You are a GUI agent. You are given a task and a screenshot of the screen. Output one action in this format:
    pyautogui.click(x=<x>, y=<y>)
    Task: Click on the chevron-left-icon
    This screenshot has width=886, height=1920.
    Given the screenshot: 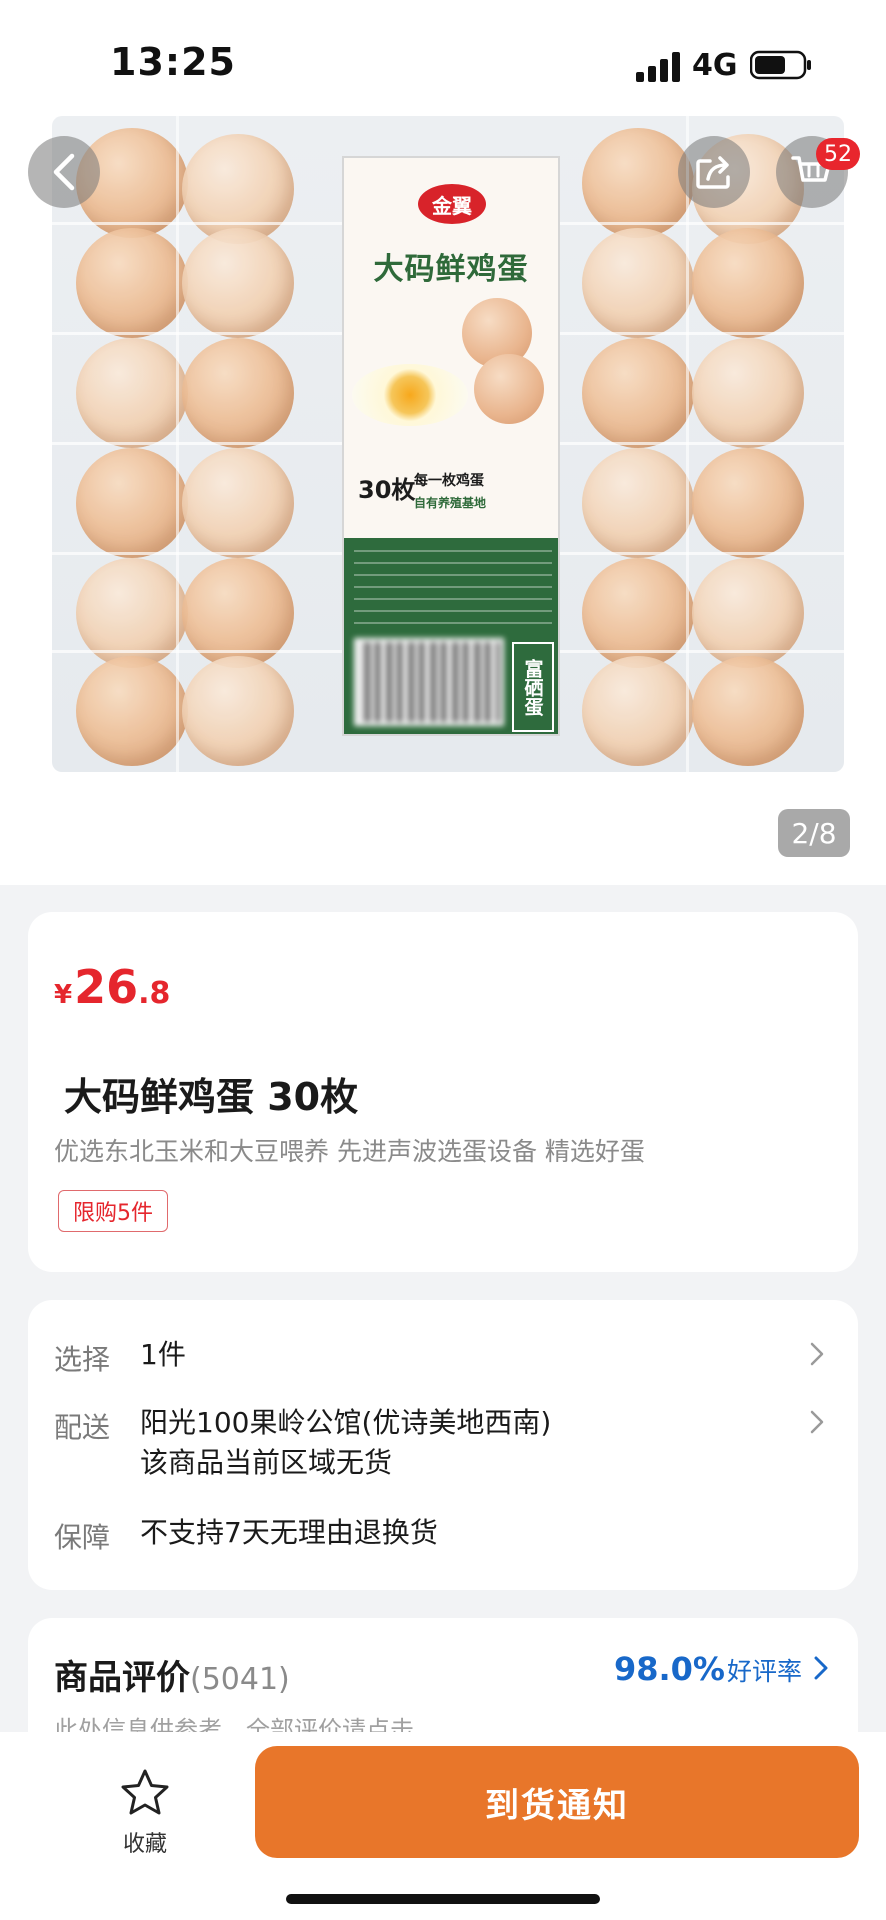 What is the action you would take?
    pyautogui.click(x=64, y=172)
    